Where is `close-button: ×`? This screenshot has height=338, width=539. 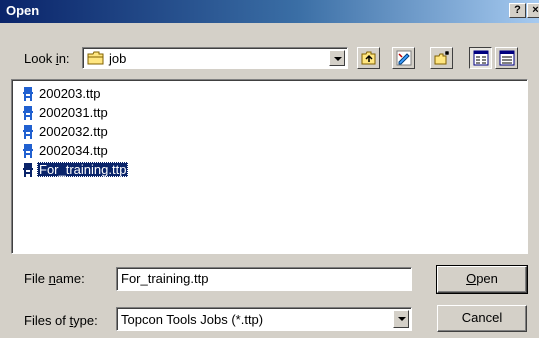 close-button: × is located at coordinates (533, 10).